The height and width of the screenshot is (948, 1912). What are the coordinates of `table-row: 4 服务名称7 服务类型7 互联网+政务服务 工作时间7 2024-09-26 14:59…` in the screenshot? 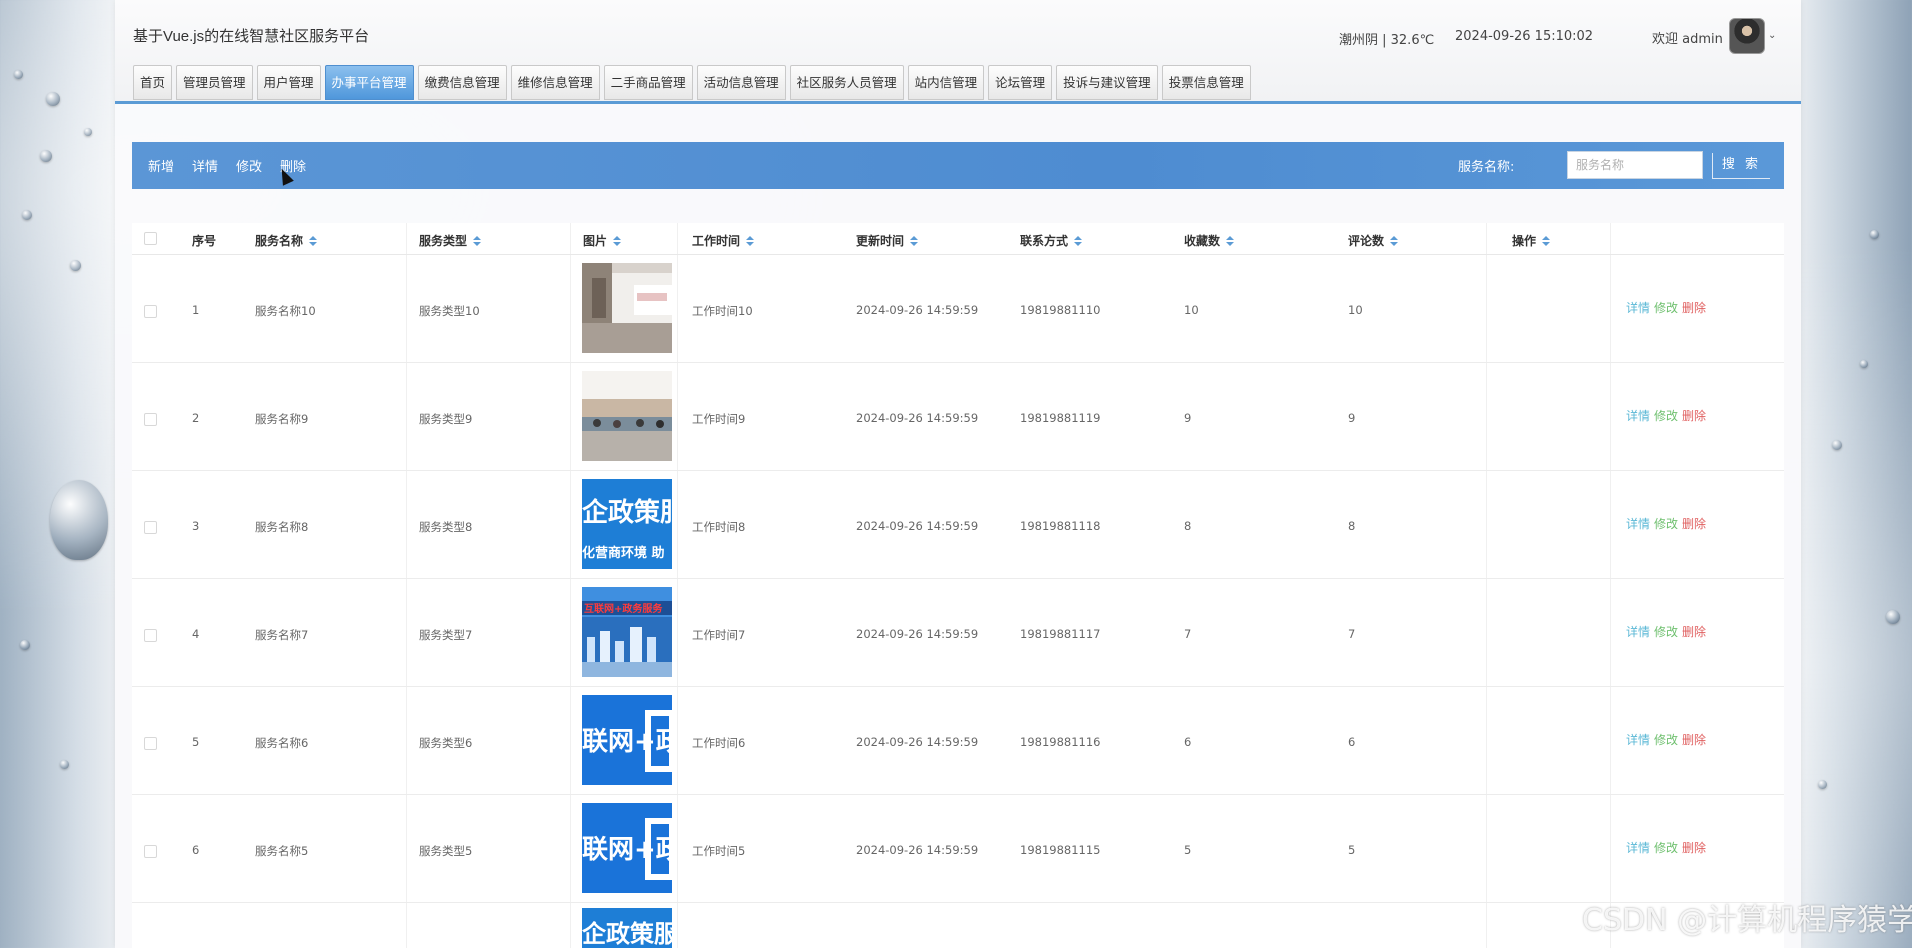 It's located at (958, 633).